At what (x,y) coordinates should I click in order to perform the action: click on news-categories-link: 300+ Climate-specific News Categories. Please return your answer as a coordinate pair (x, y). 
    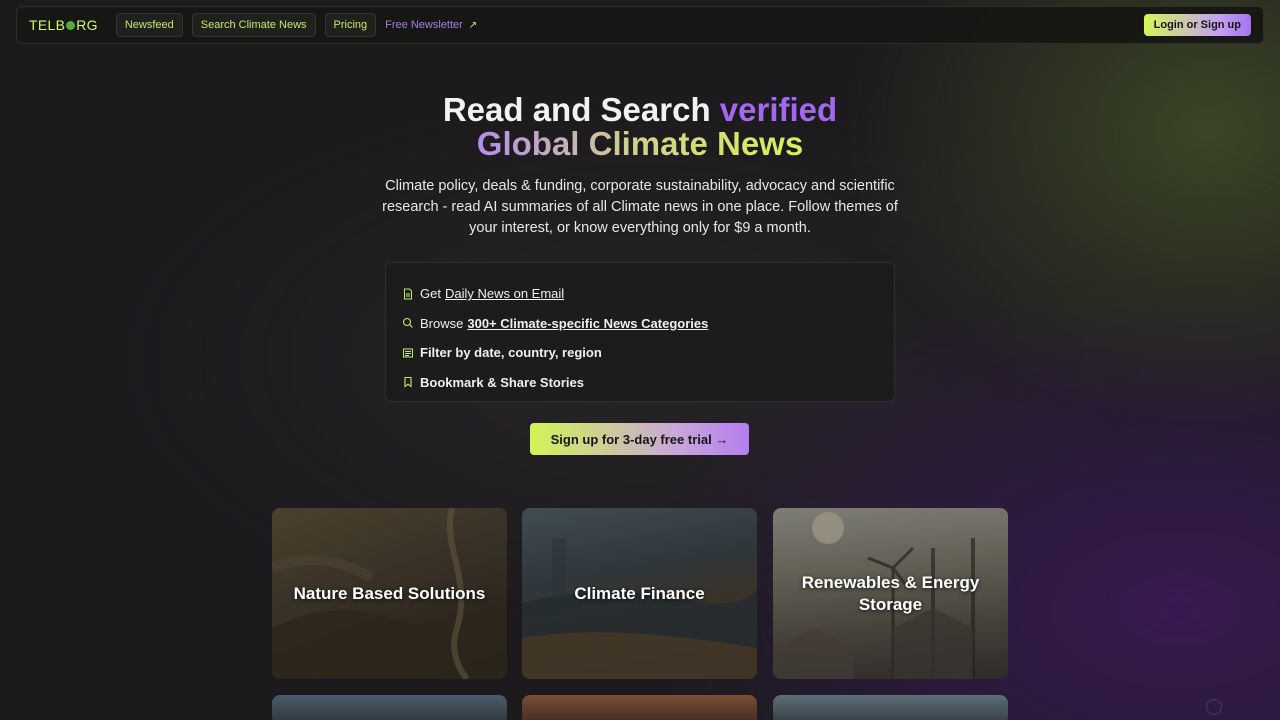
    Looking at the image, I should click on (587, 323).